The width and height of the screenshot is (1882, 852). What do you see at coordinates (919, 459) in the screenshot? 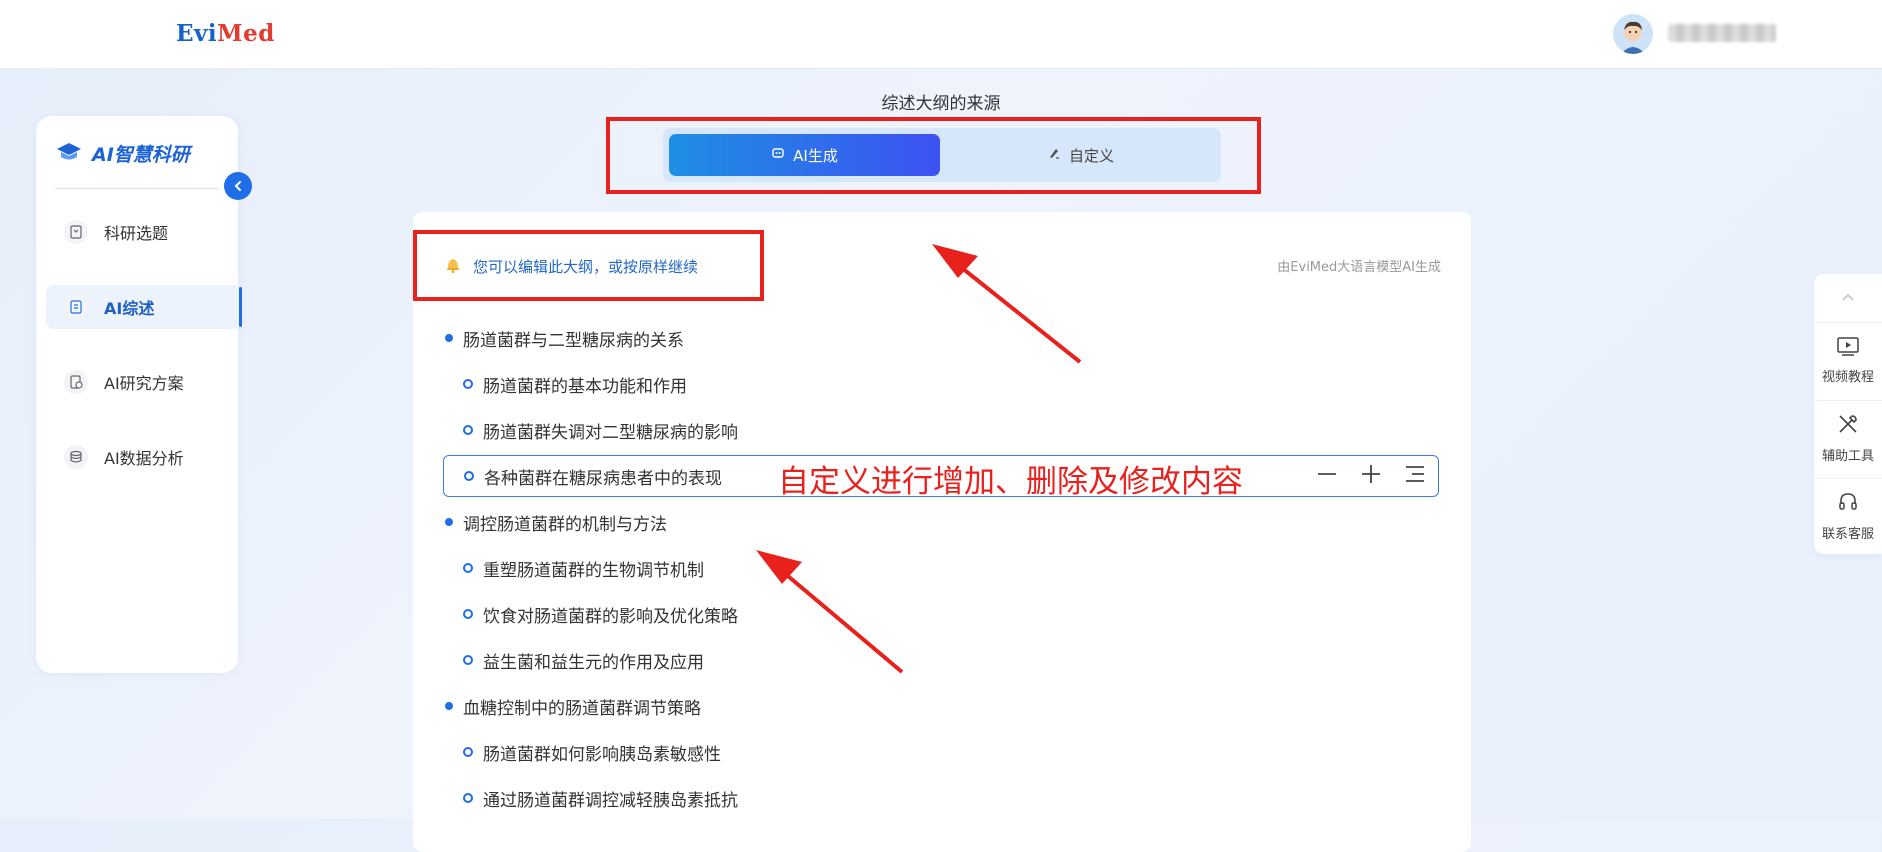
I see `annotation-arrows` at bounding box center [919, 459].